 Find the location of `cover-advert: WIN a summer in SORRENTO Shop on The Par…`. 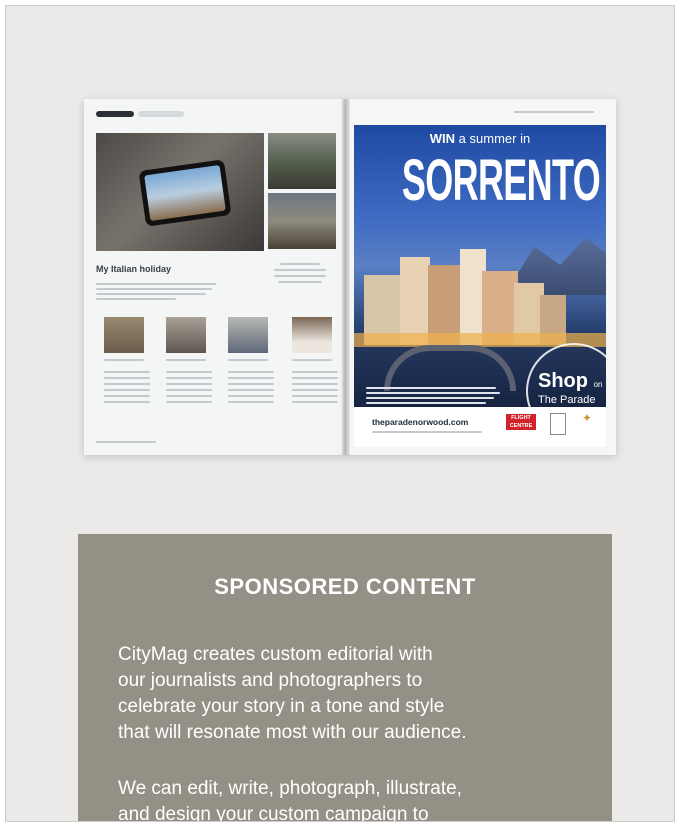

cover-advert: WIN a summer in SORRENTO Shop on The Par… is located at coordinates (480, 282).